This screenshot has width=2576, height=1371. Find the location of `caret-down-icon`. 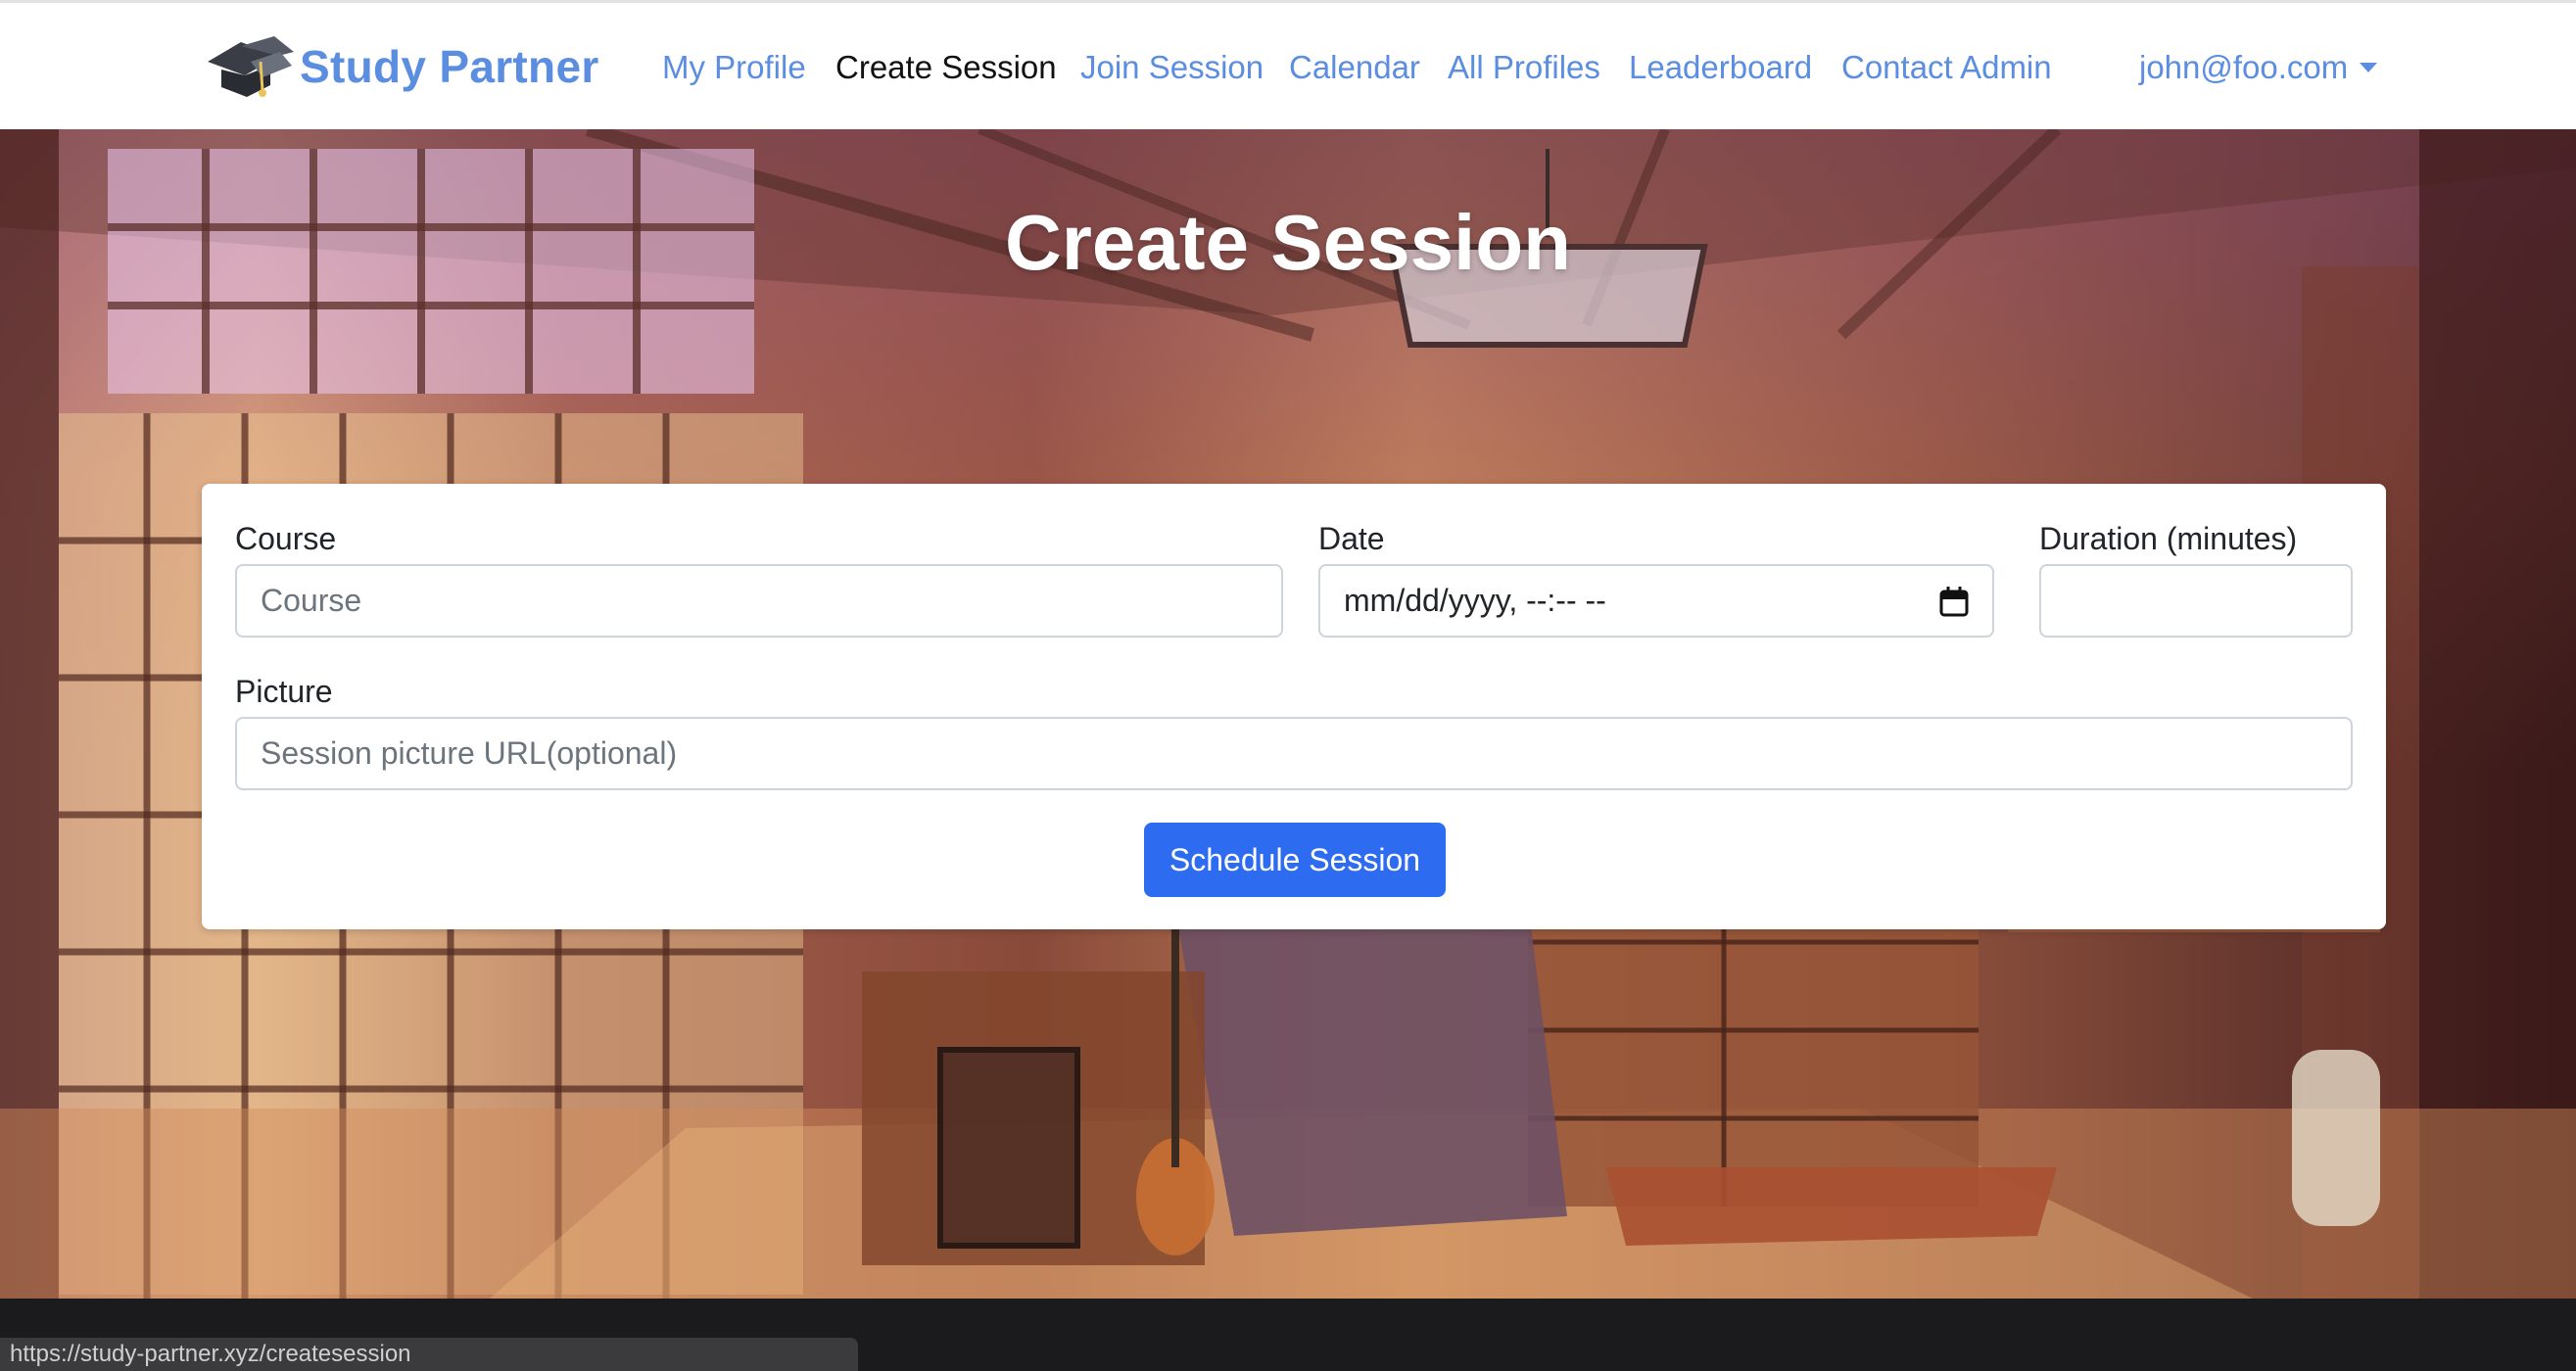

caret-down-icon is located at coordinates (2369, 68).